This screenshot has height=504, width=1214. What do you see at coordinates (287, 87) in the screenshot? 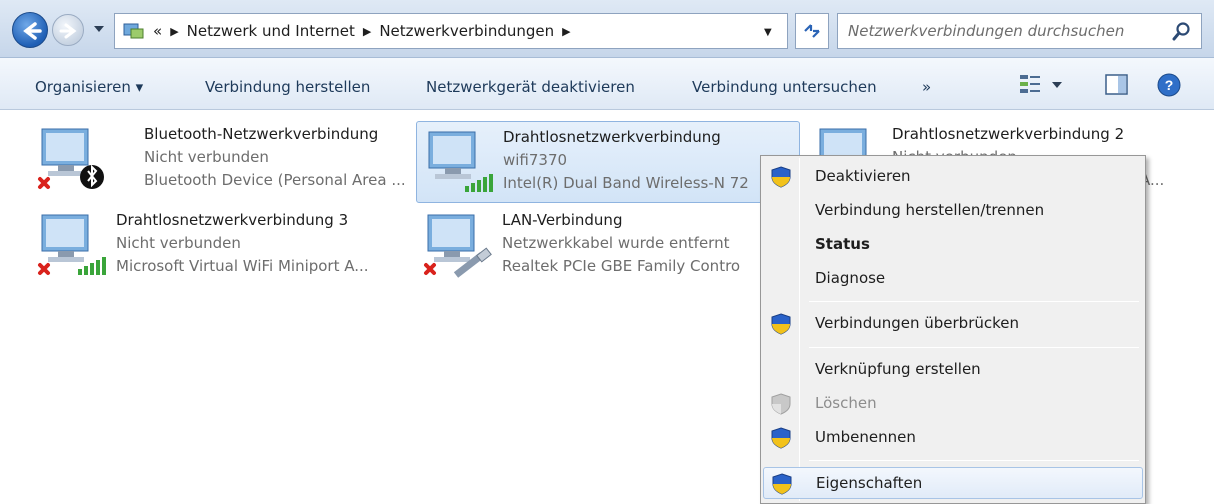
I see `connect-button: Verbindung herstellen` at bounding box center [287, 87].